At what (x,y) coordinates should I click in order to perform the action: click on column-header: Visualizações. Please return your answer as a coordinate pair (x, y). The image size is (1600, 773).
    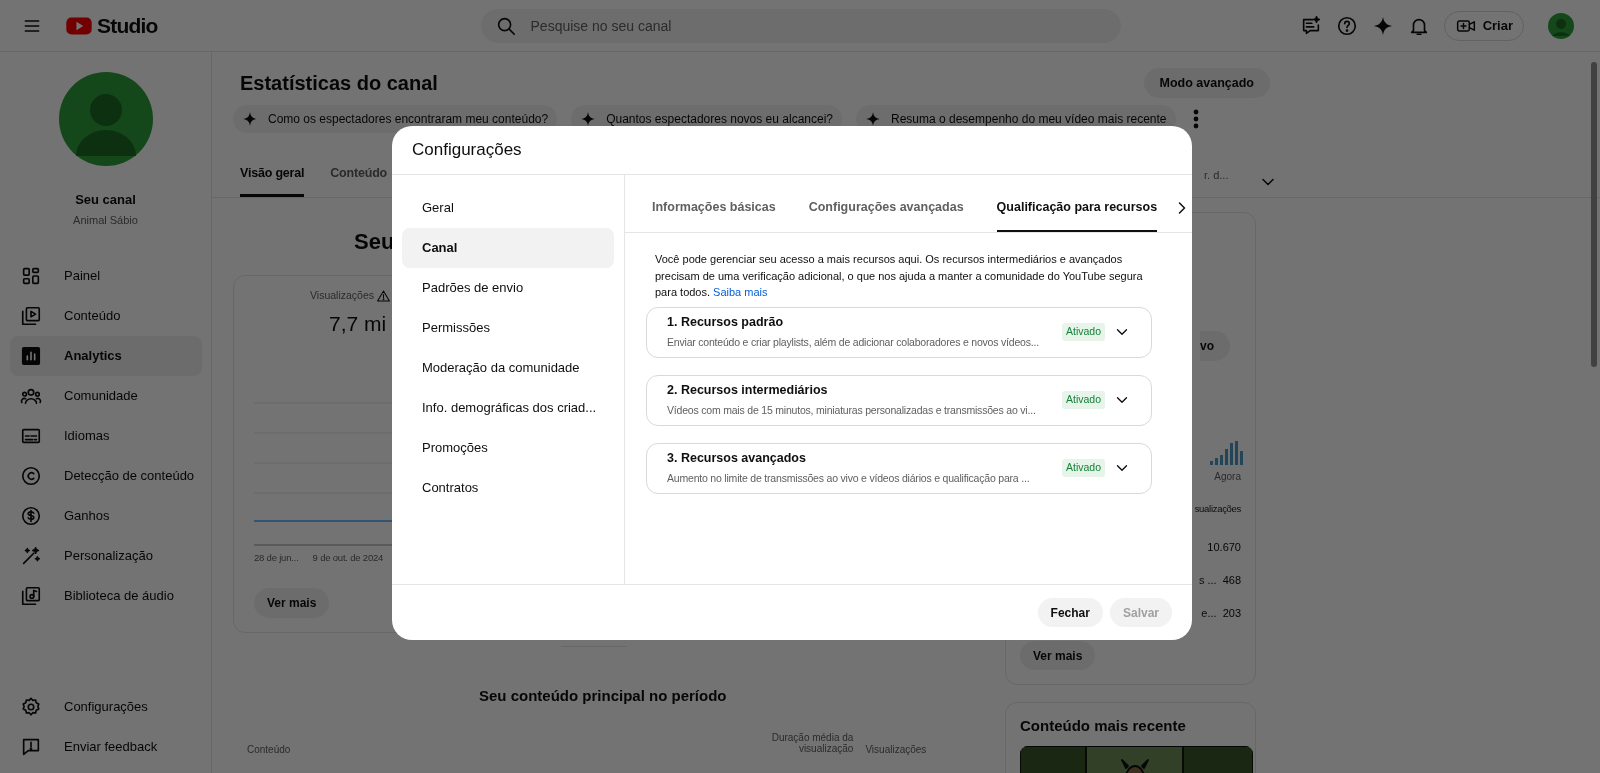
    Looking at the image, I should click on (896, 749).